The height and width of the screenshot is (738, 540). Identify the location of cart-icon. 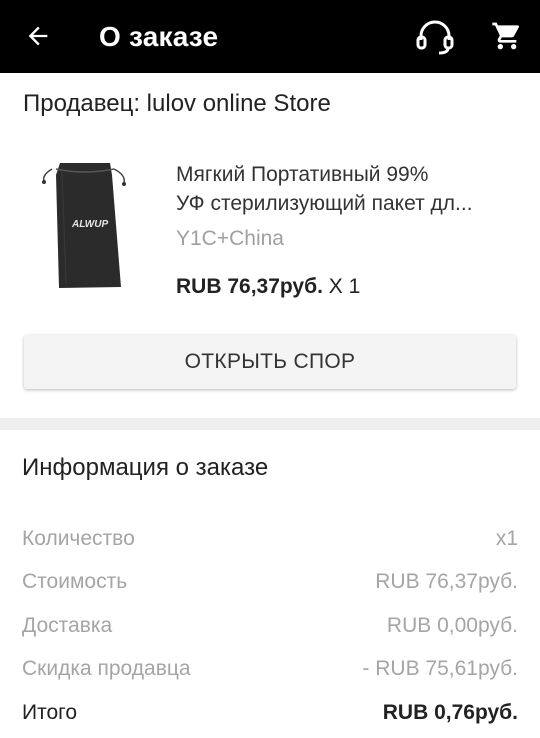
(506, 36).